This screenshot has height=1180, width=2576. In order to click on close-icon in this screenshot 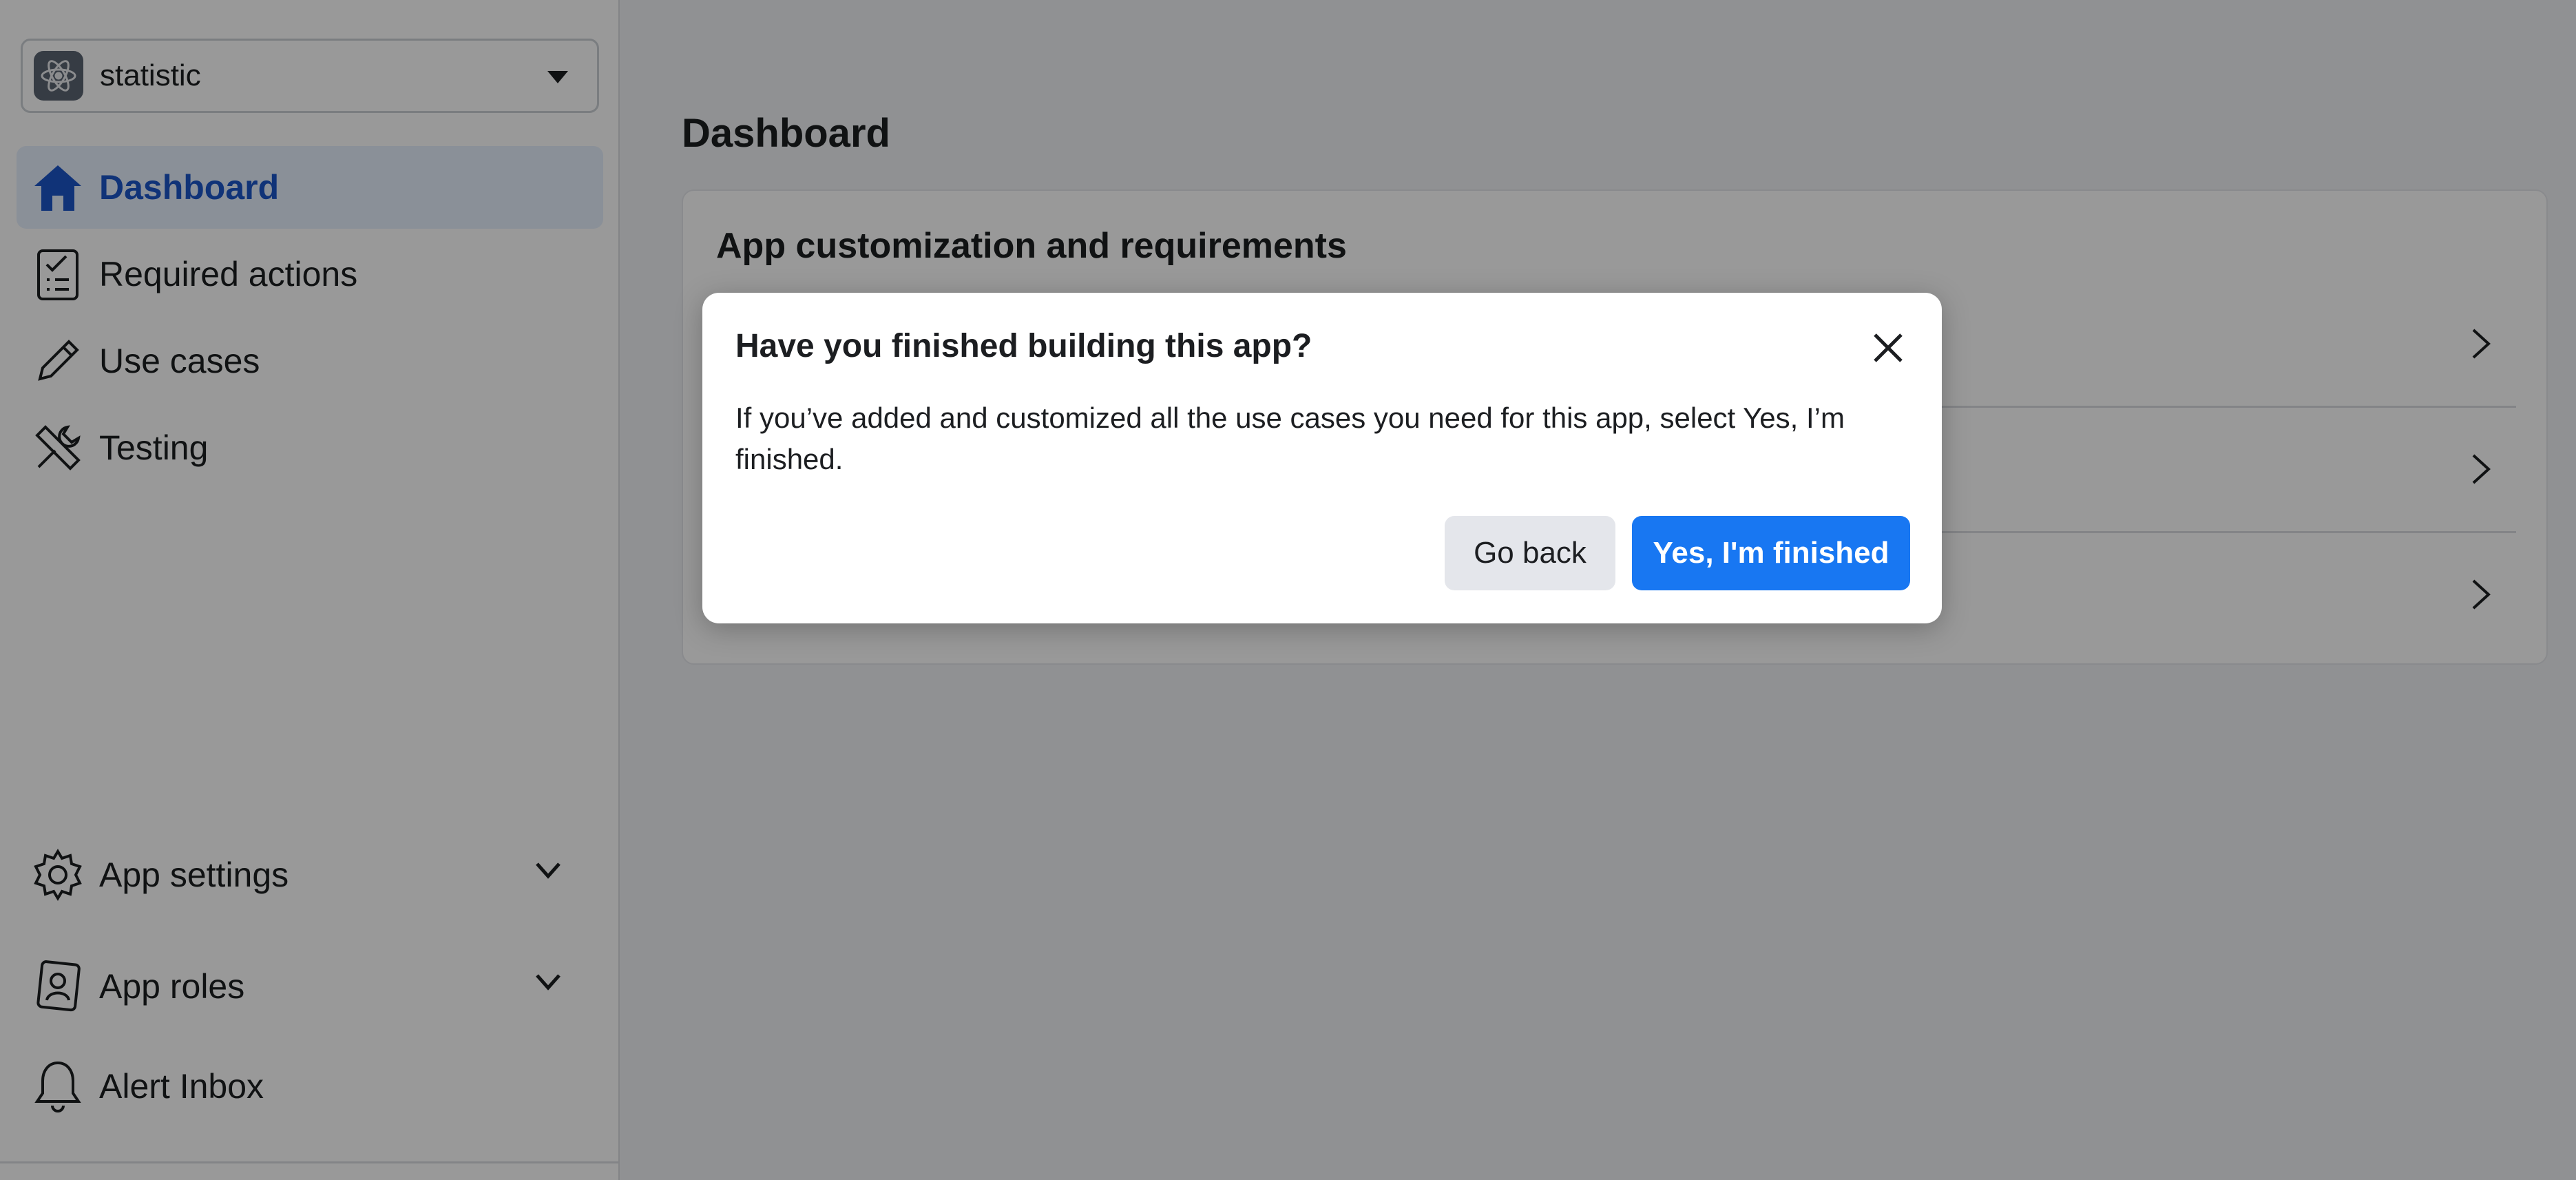, I will do `click(1888, 348)`.